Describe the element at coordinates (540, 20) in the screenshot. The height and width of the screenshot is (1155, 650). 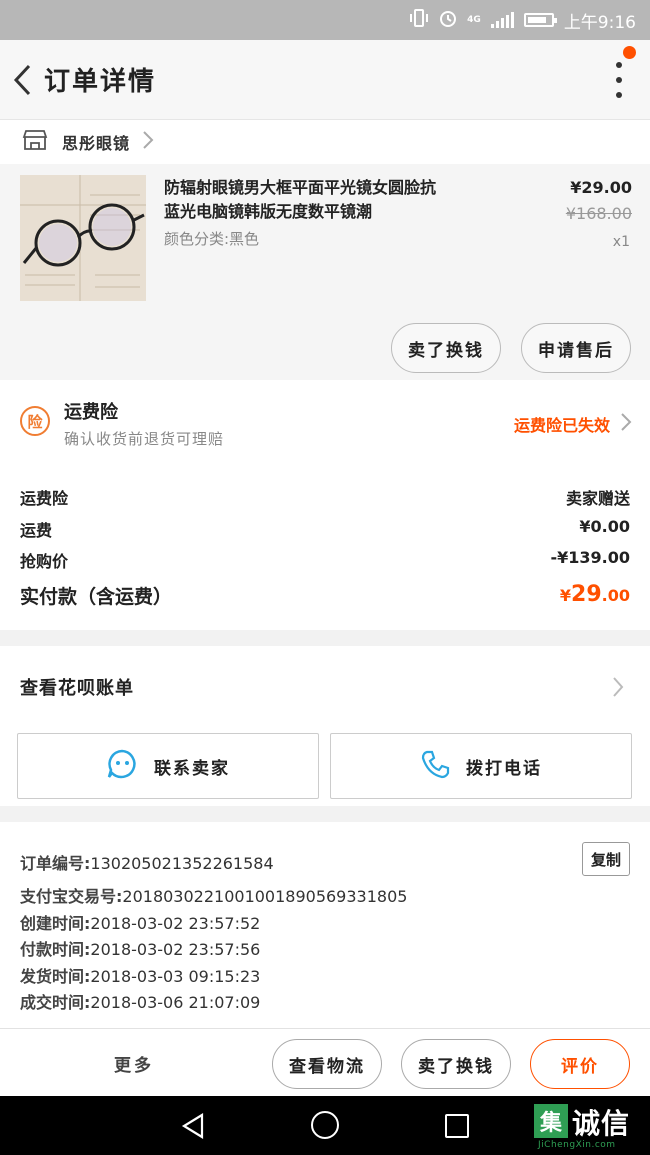
I see `battery-icon` at that location.